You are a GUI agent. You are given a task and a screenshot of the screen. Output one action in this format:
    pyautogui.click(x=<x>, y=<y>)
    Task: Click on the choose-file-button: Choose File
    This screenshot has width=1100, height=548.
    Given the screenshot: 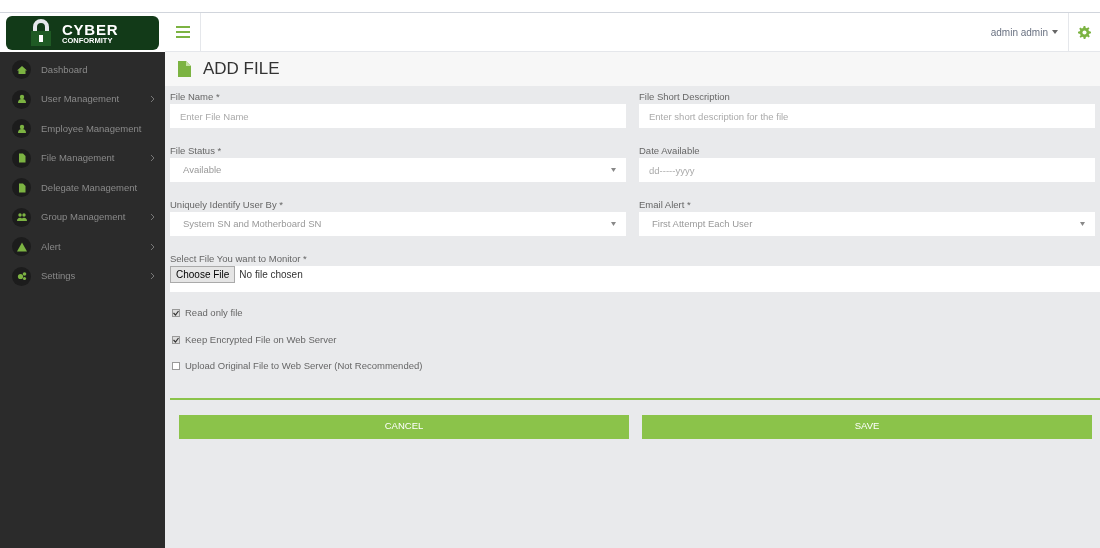 What is the action you would take?
    pyautogui.click(x=203, y=274)
    